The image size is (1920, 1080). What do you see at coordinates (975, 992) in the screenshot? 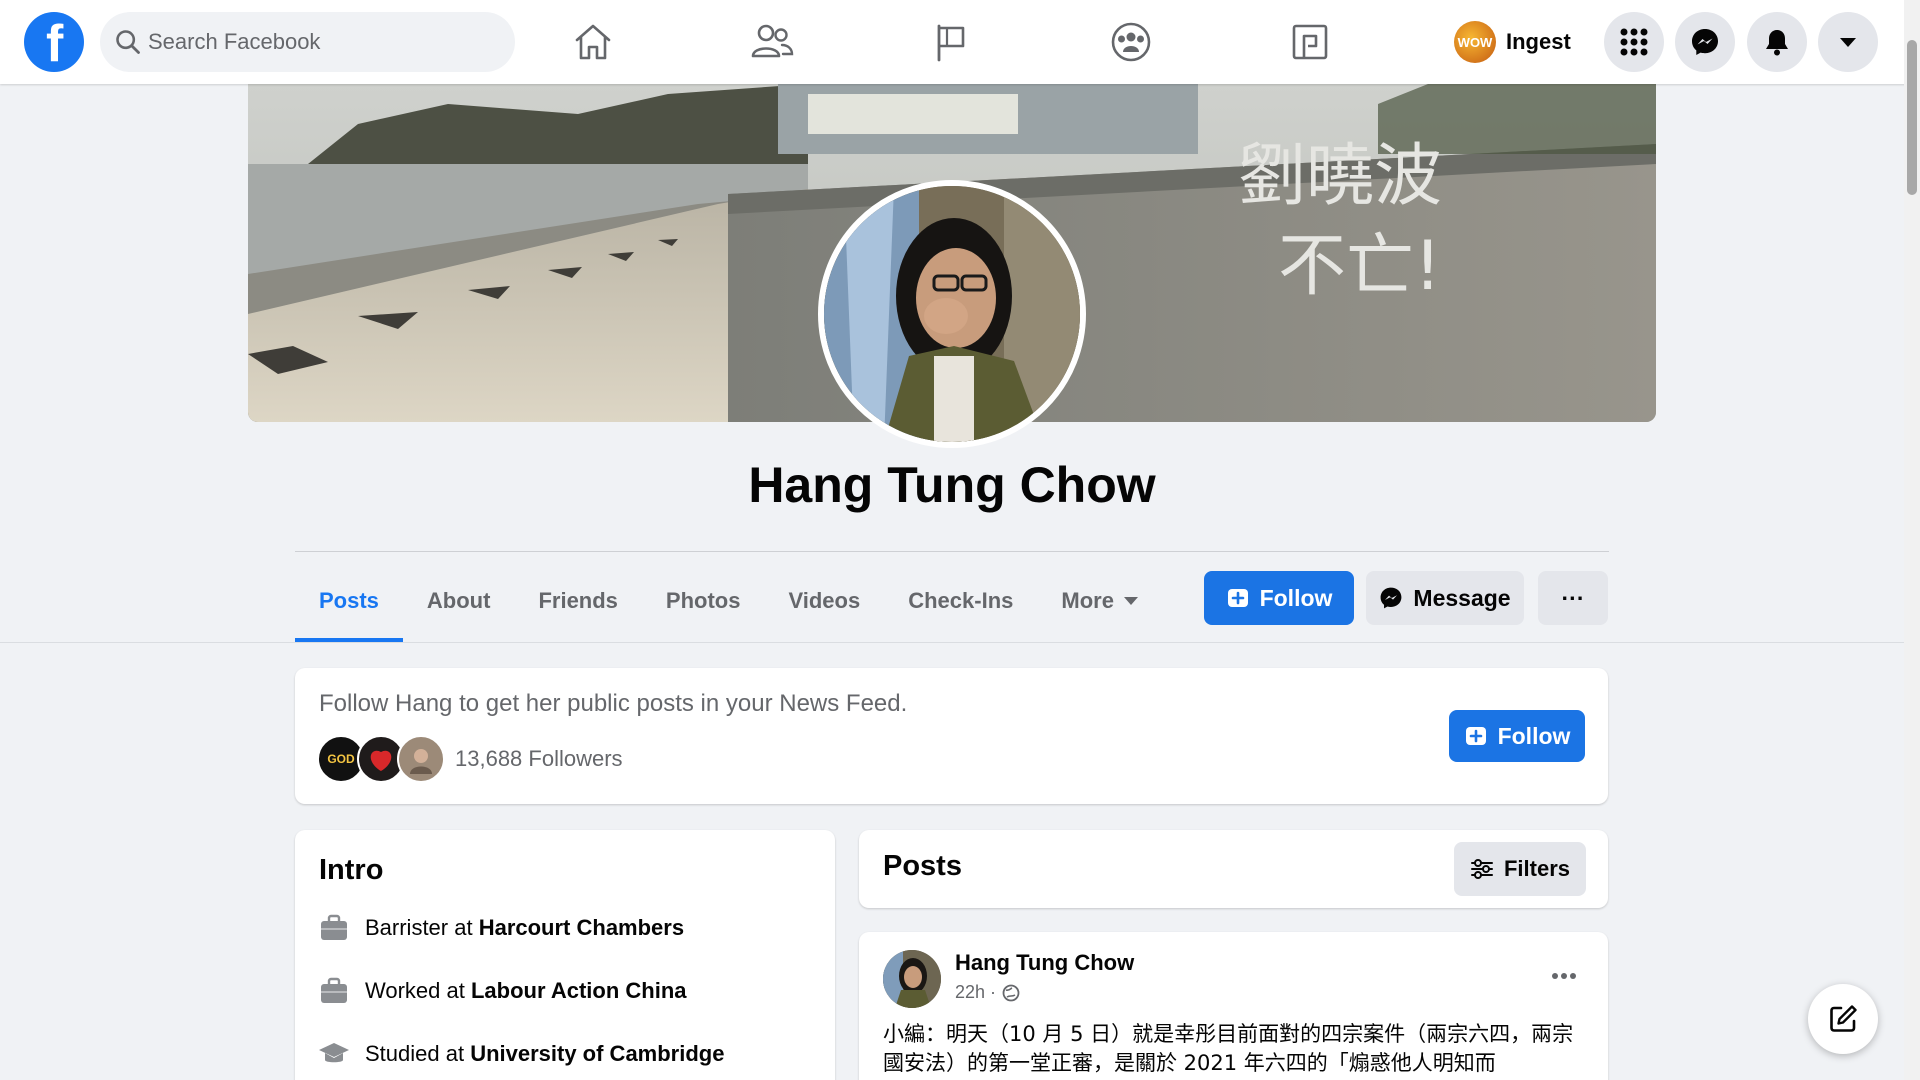
I see `post-timestamp: 22h ·` at bounding box center [975, 992].